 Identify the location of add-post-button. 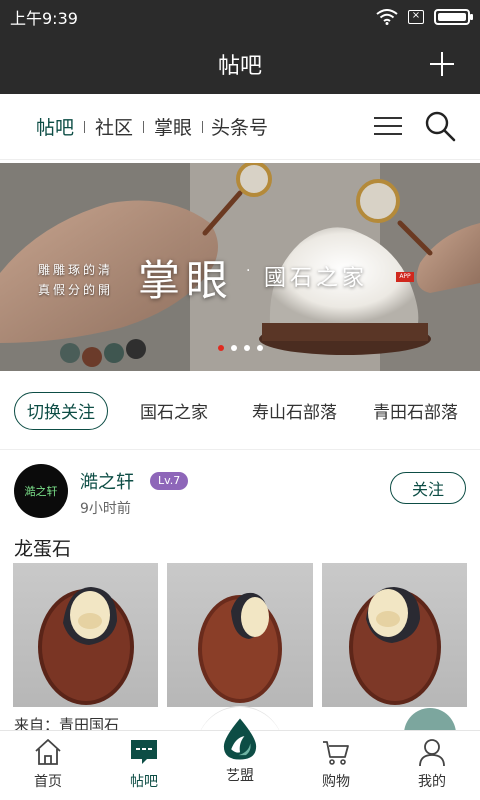
(442, 64).